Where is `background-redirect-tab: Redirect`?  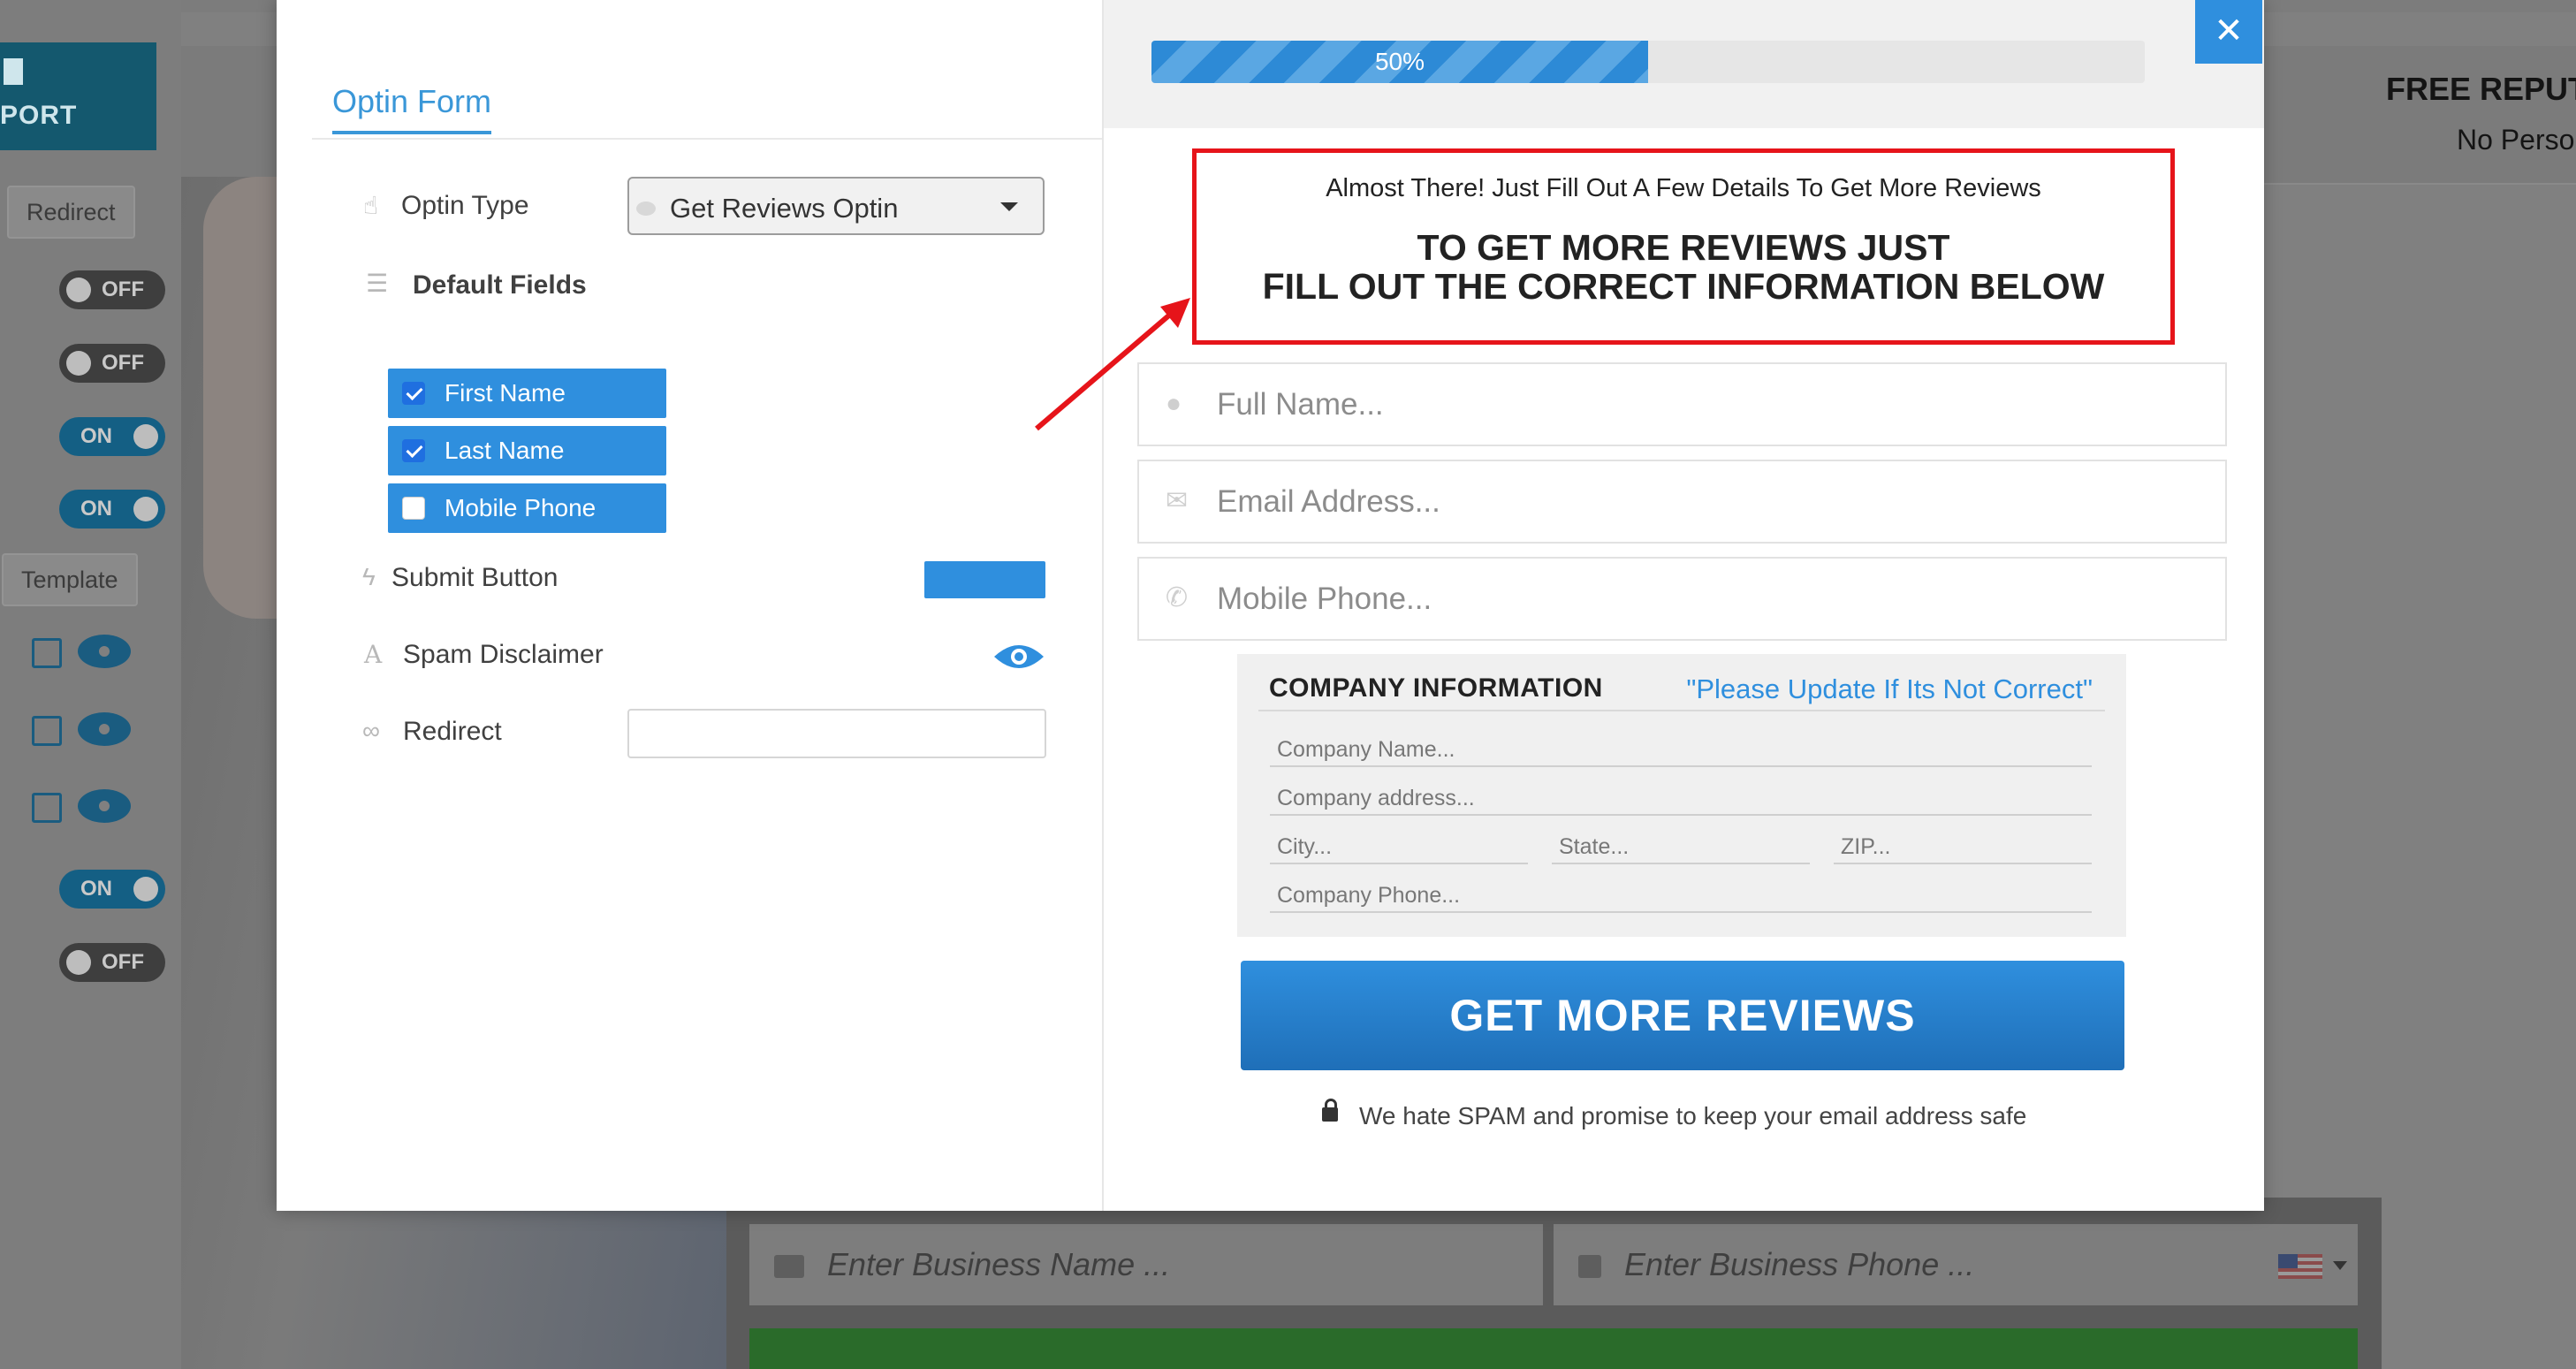 background-redirect-tab: Redirect is located at coordinates (71, 213).